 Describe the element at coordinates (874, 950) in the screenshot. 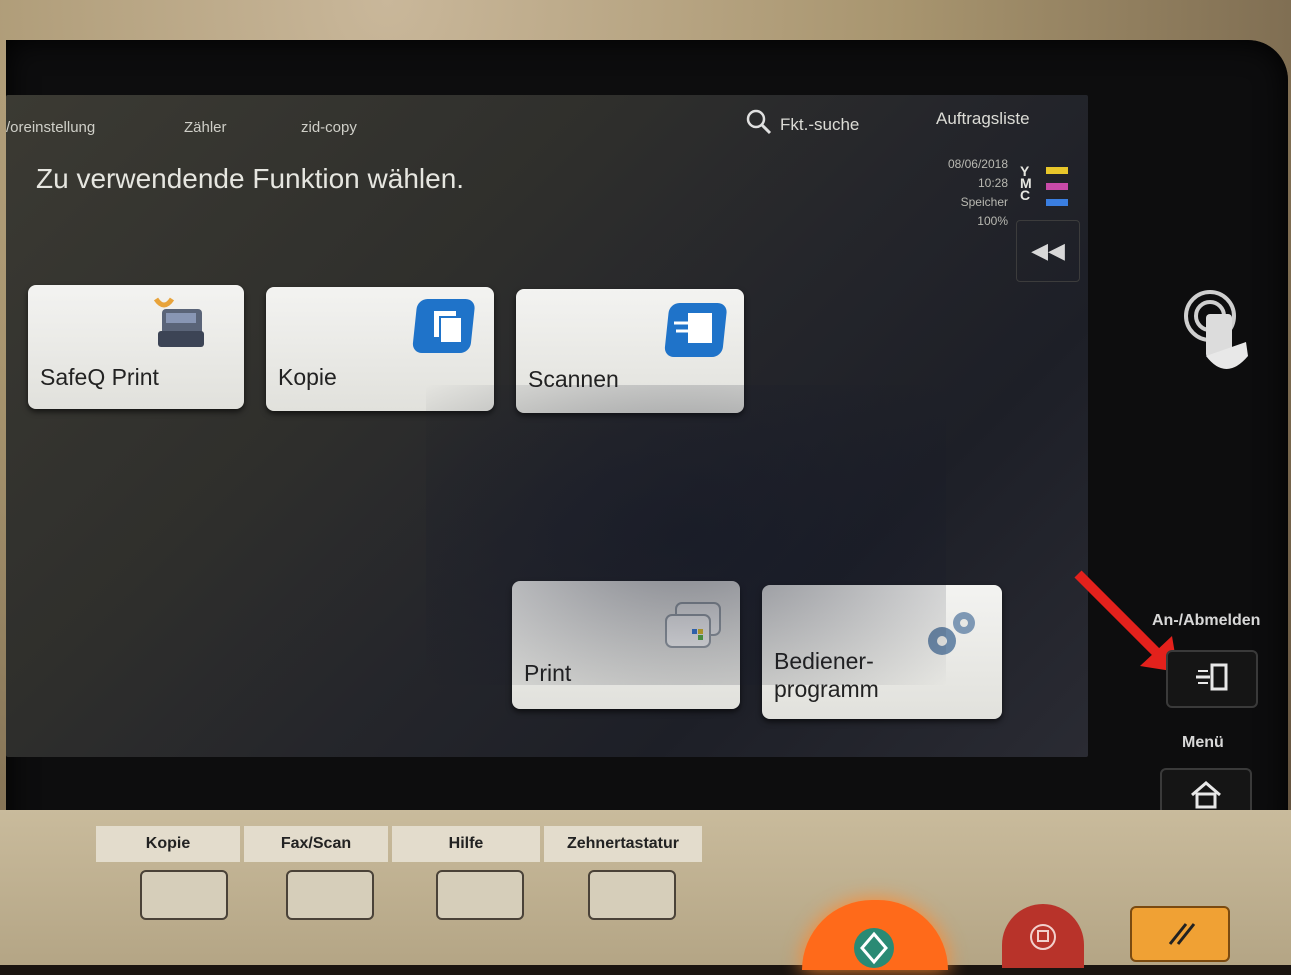

I see `start-icon` at that location.